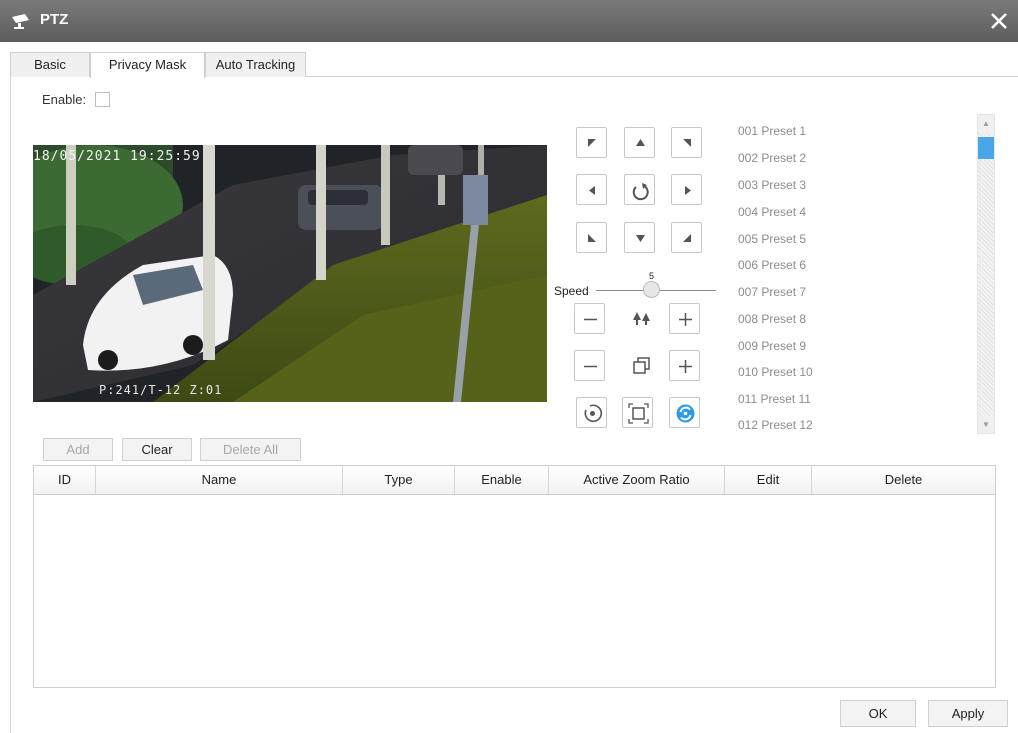 This screenshot has width=1018, height=733. What do you see at coordinates (219, 480) in the screenshot?
I see `column-name: Name` at bounding box center [219, 480].